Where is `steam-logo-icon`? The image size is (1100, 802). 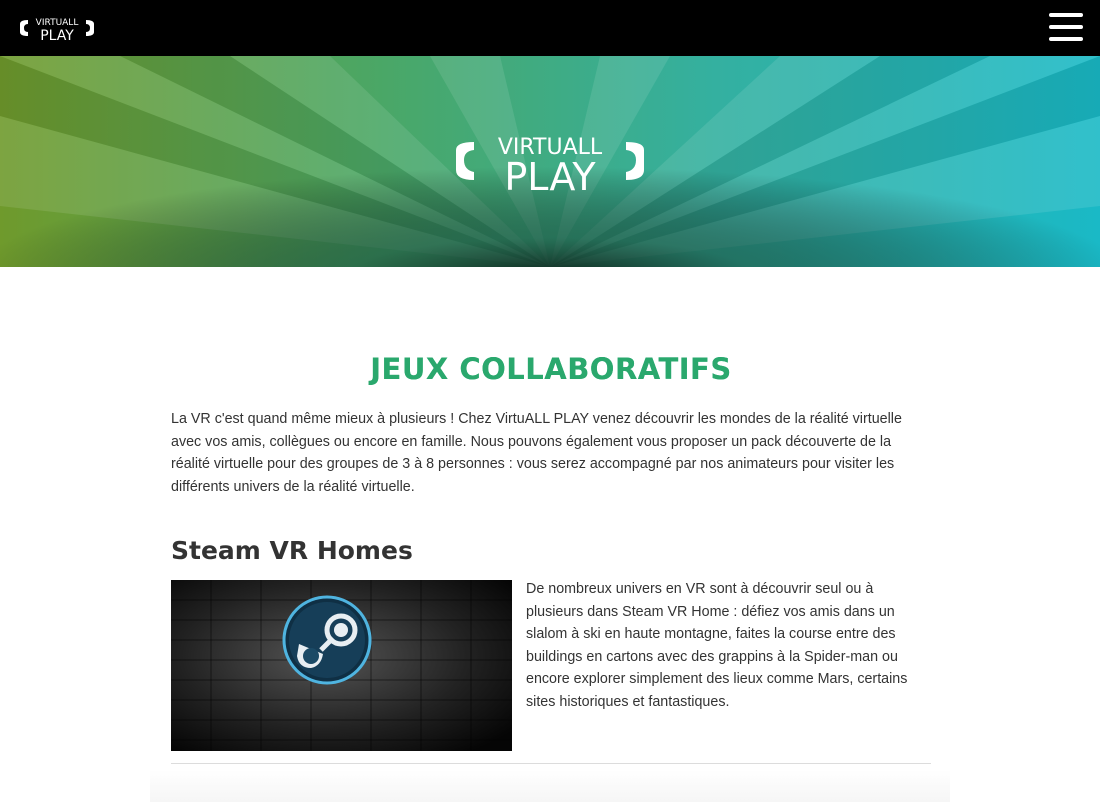
steam-logo-icon is located at coordinates (327, 640).